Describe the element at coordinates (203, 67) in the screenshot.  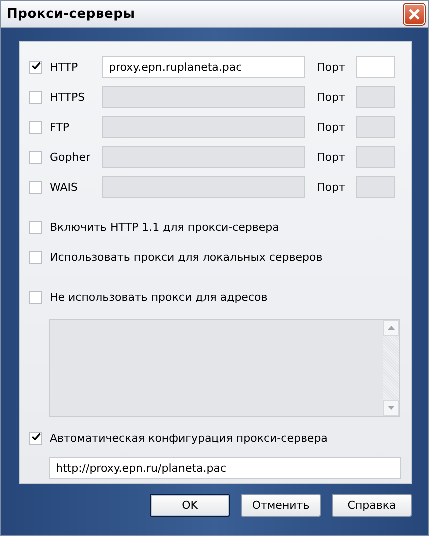
I see `address-field: proxy.epn.ruplaneta.pac` at that location.